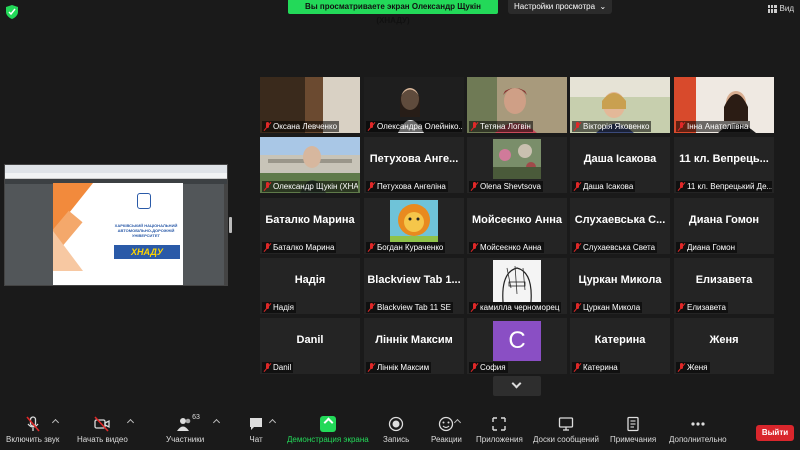 The width and height of the screenshot is (800, 450). Describe the element at coordinates (517, 220) in the screenshot. I see `participant-display-name: Мойсеєнко Анна` at that location.